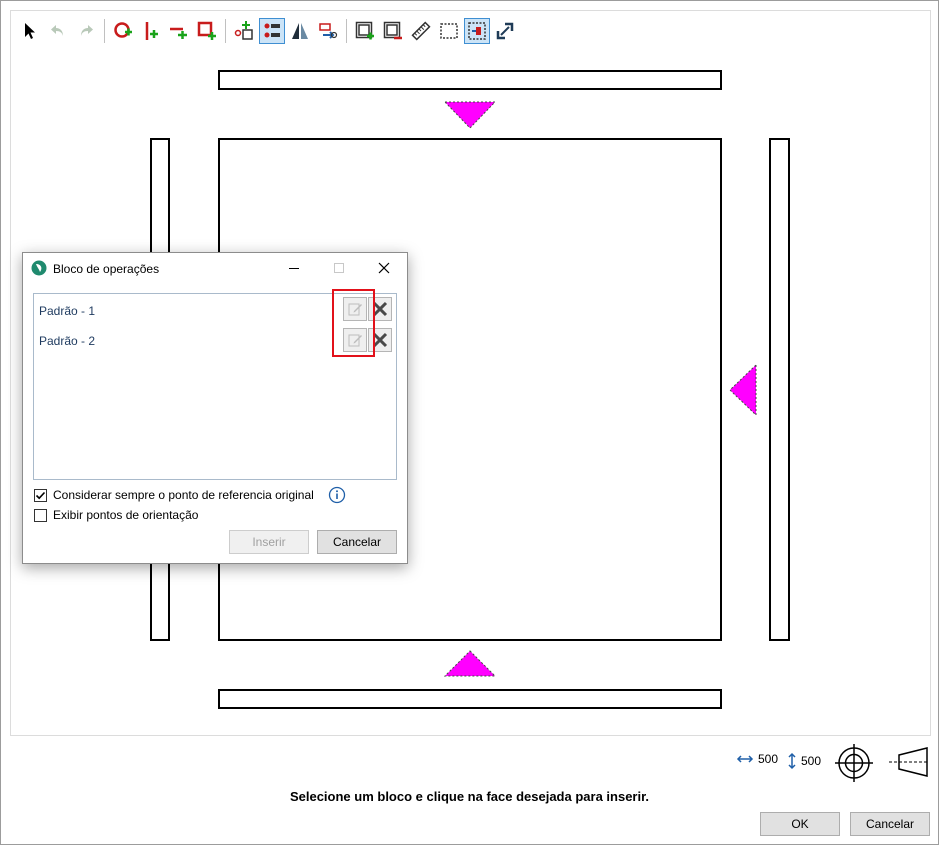 The width and height of the screenshot is (939, 845). I want to click on orientation-points-option: Exibir pontos de orientação, so click(116, 515).